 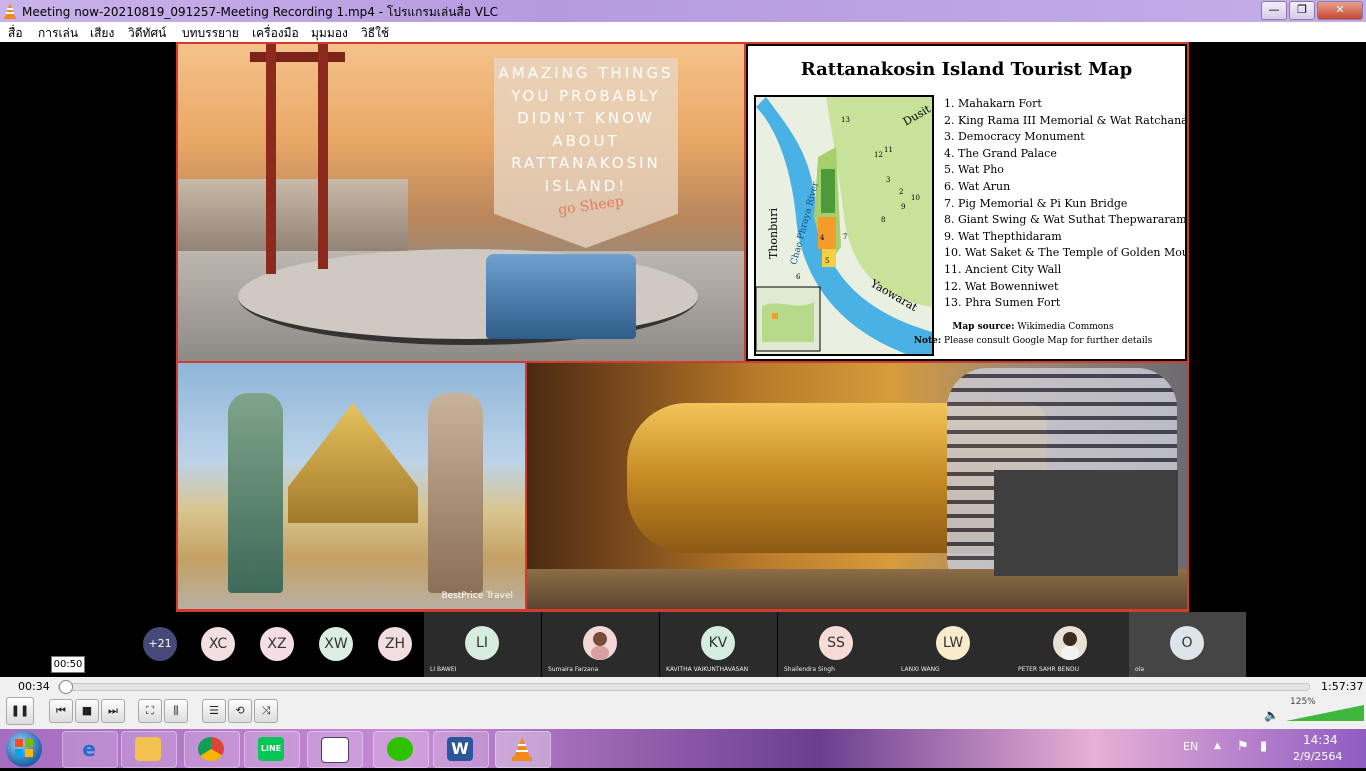 I want to click on menu-playback: การเล่น, so click(x=58, y=33).